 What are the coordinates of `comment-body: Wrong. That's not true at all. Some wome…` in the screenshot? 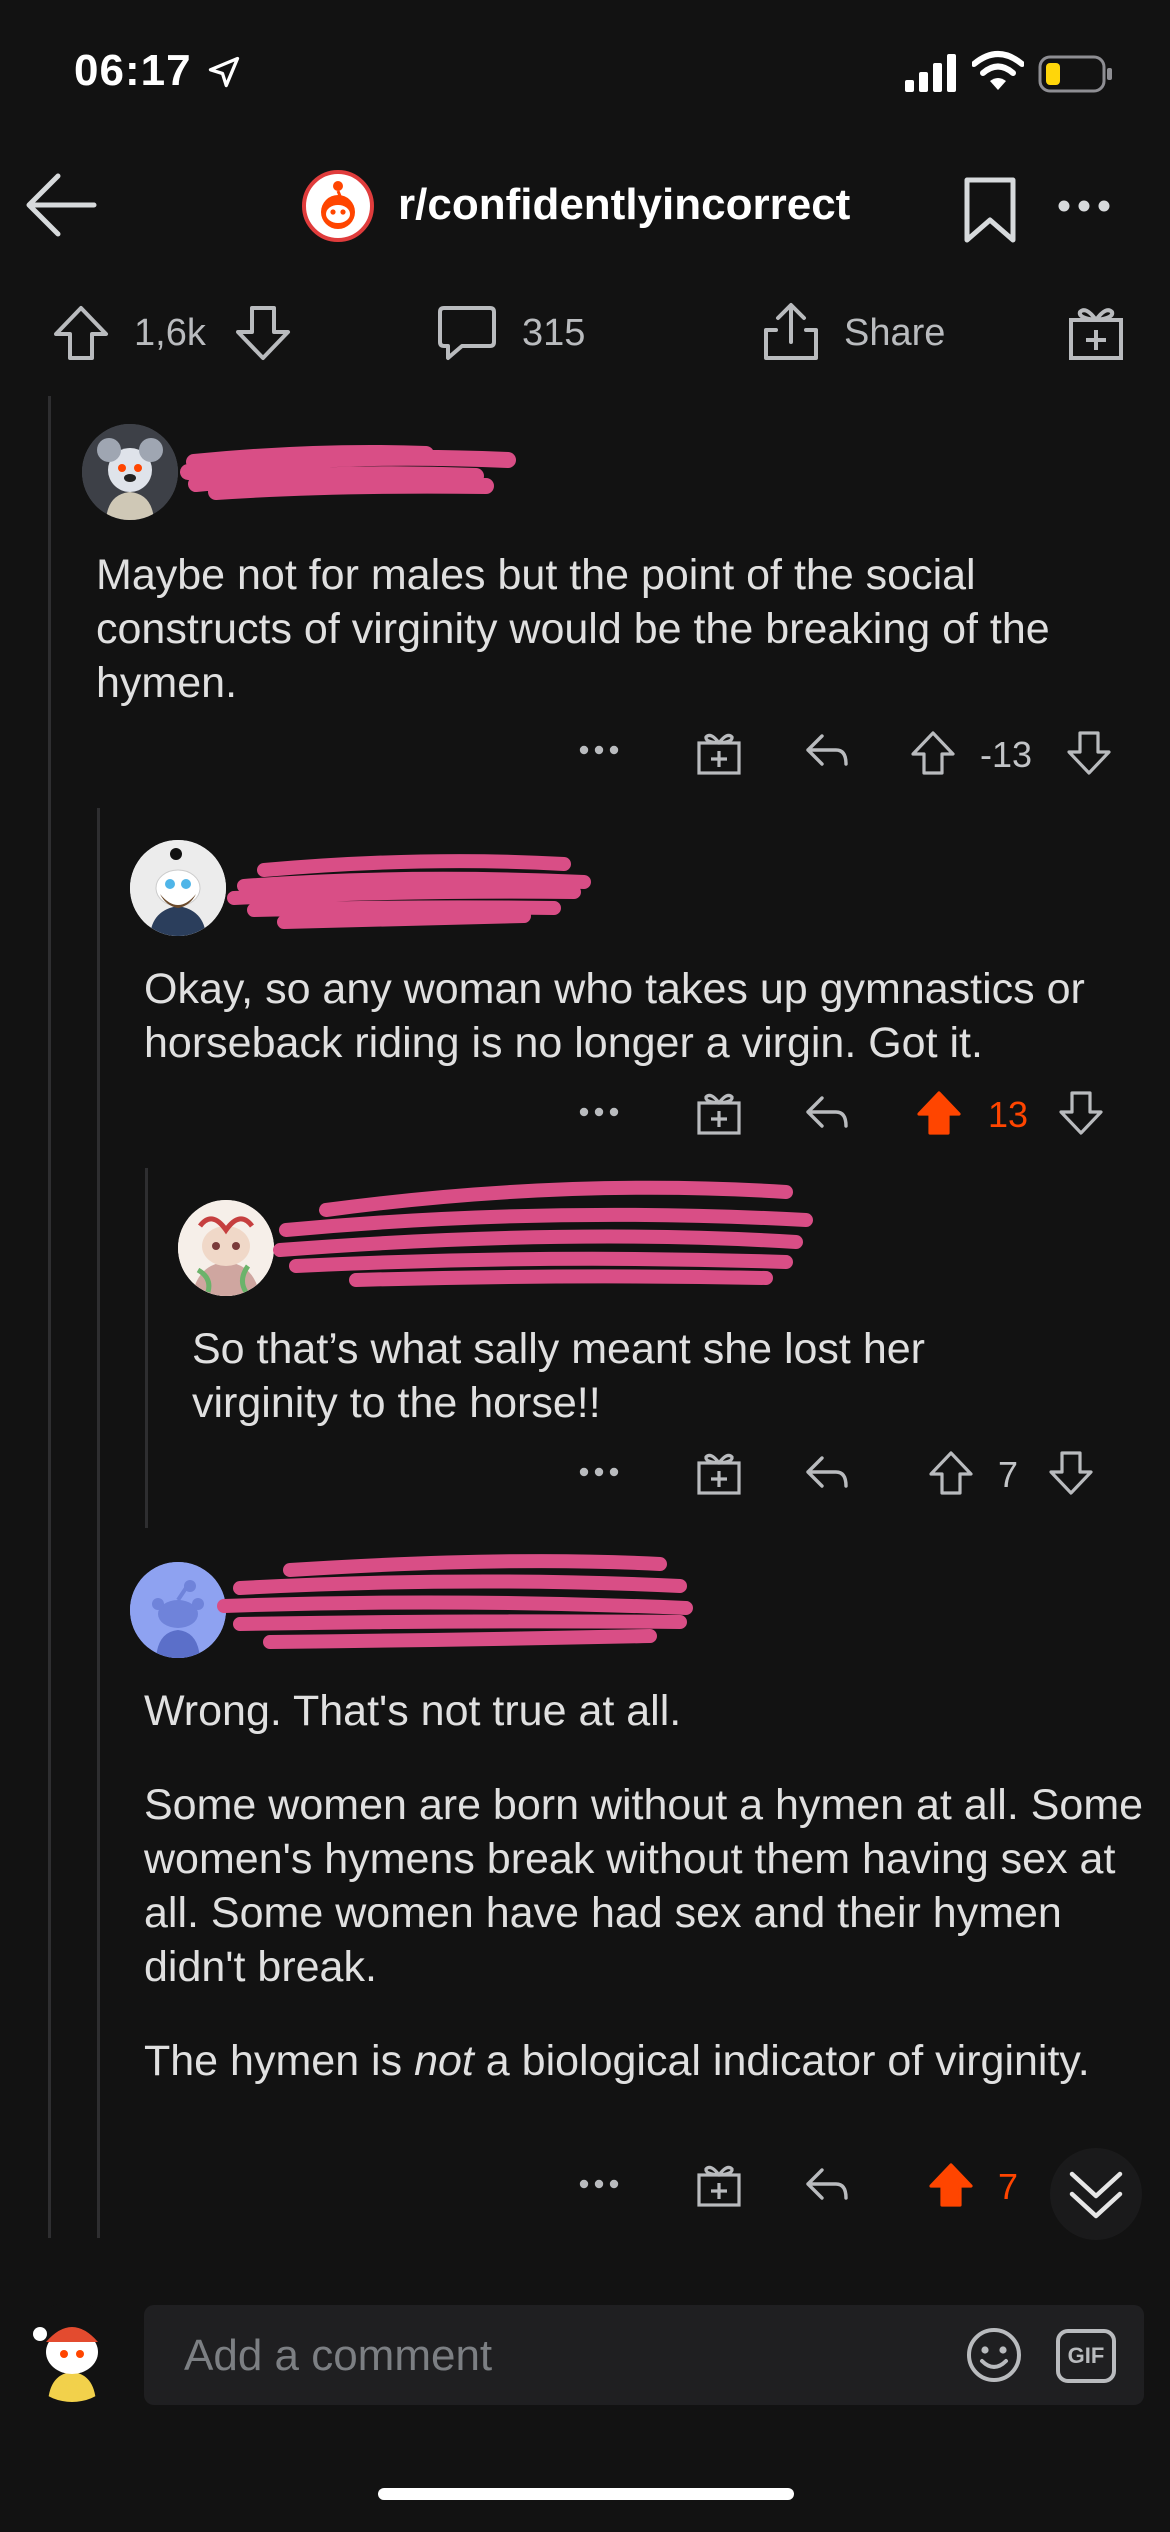 It's located at (644, 1906).